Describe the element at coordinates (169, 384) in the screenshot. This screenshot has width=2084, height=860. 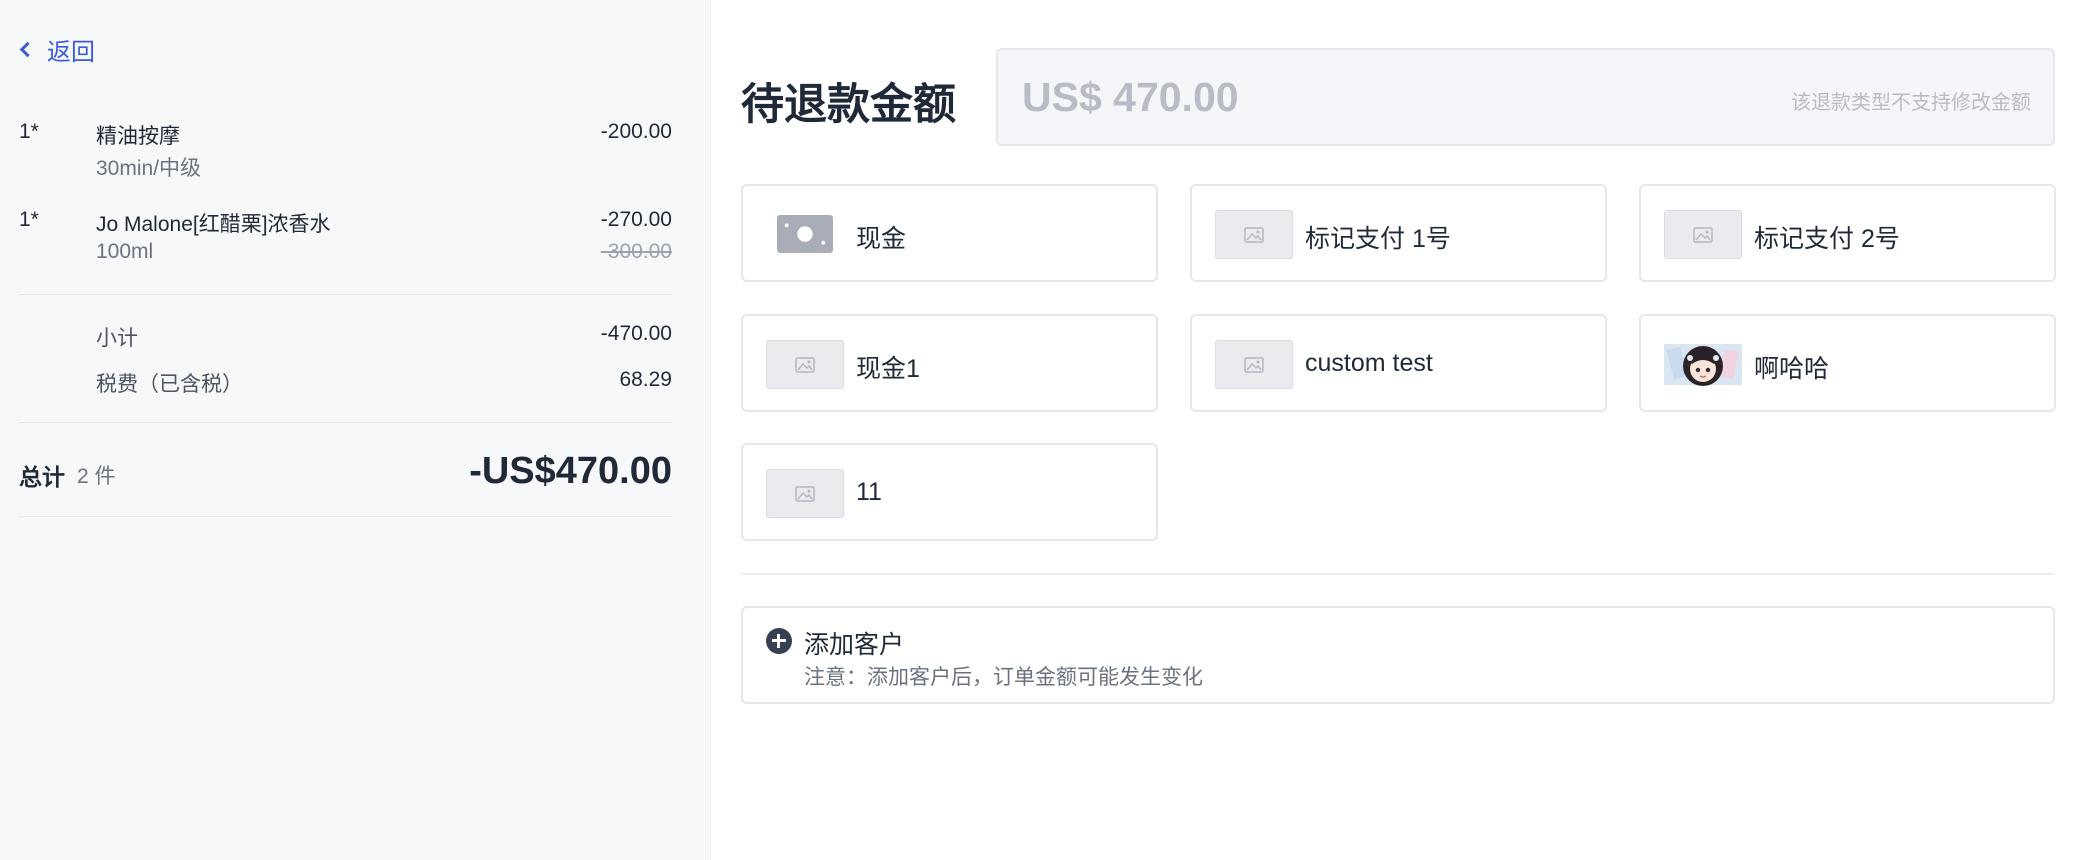
I see `tax-label: 税费（已含税）` at that location.